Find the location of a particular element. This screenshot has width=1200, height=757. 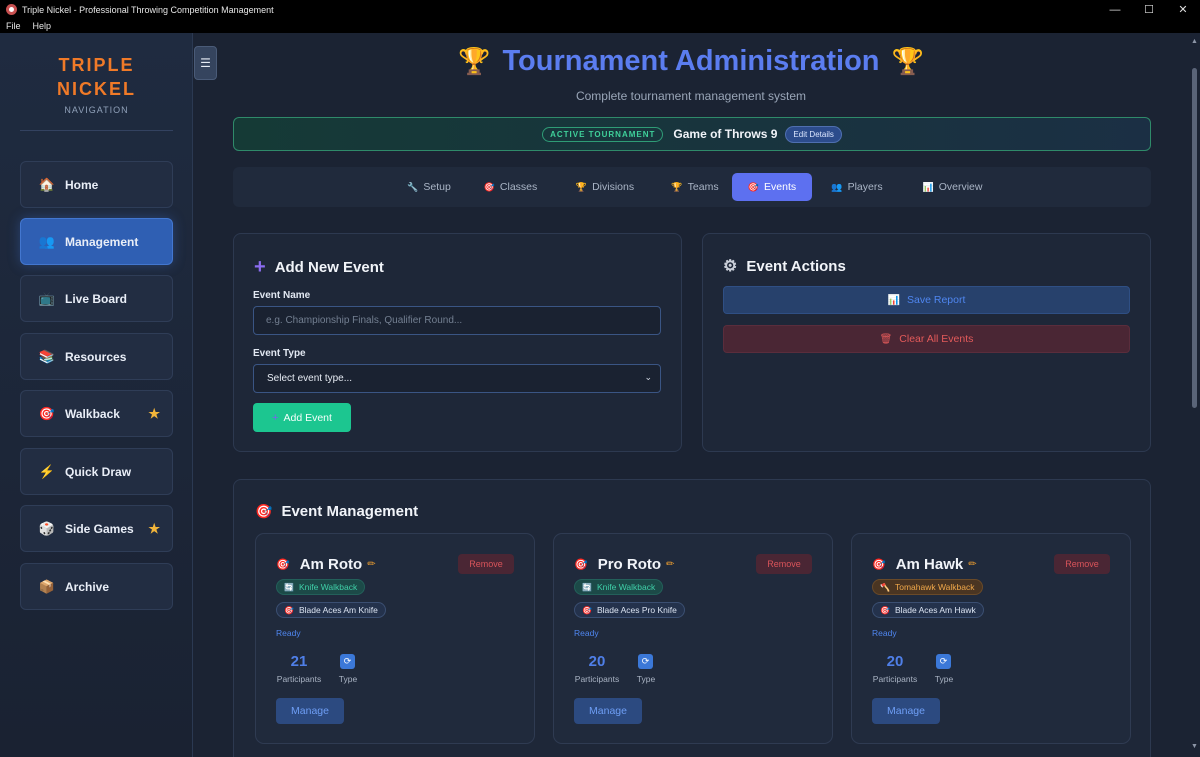

event-class-label: Blade Aces Pro Knife is located at coordinates (636, 610).